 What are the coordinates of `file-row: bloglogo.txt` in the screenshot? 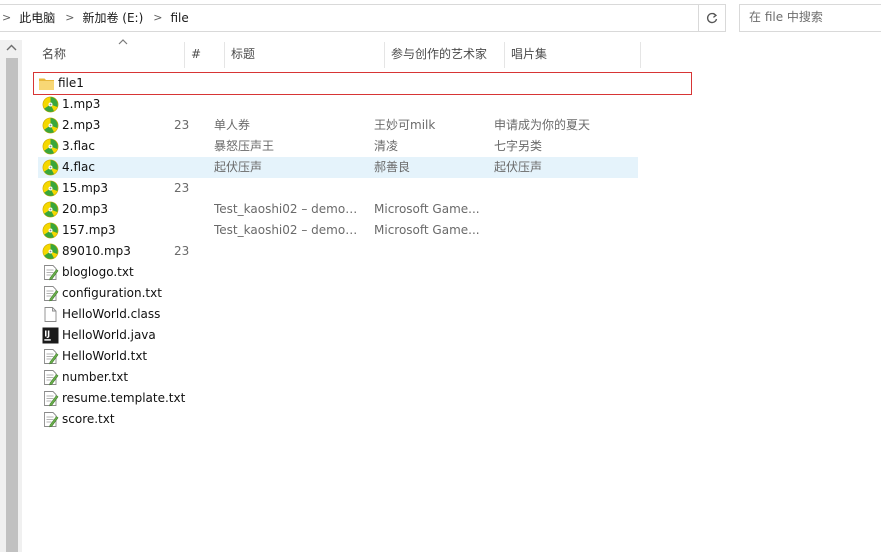 It's located at (338, 272).